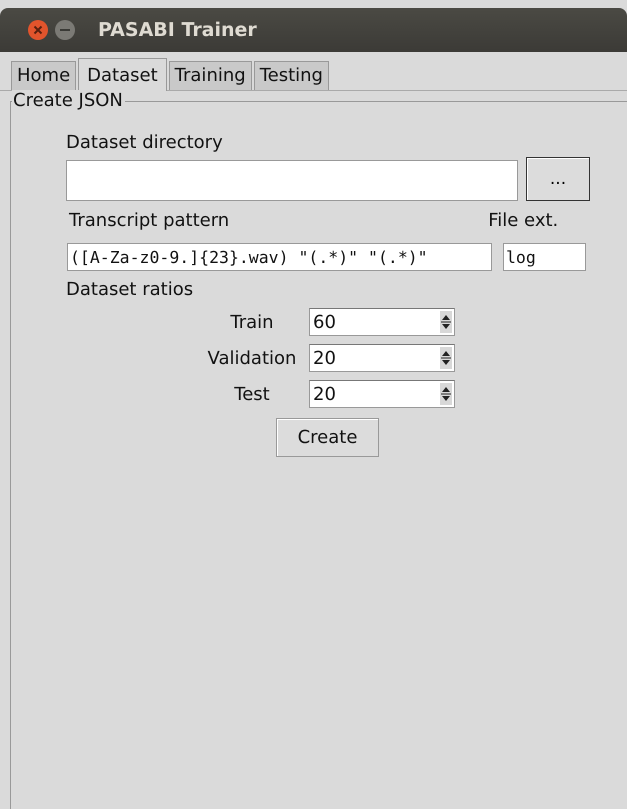 This screenshot has width=627, height=809. Describe the element at coordinates (252, 322) in the screenshot. I see `field-label: Train` at that location.